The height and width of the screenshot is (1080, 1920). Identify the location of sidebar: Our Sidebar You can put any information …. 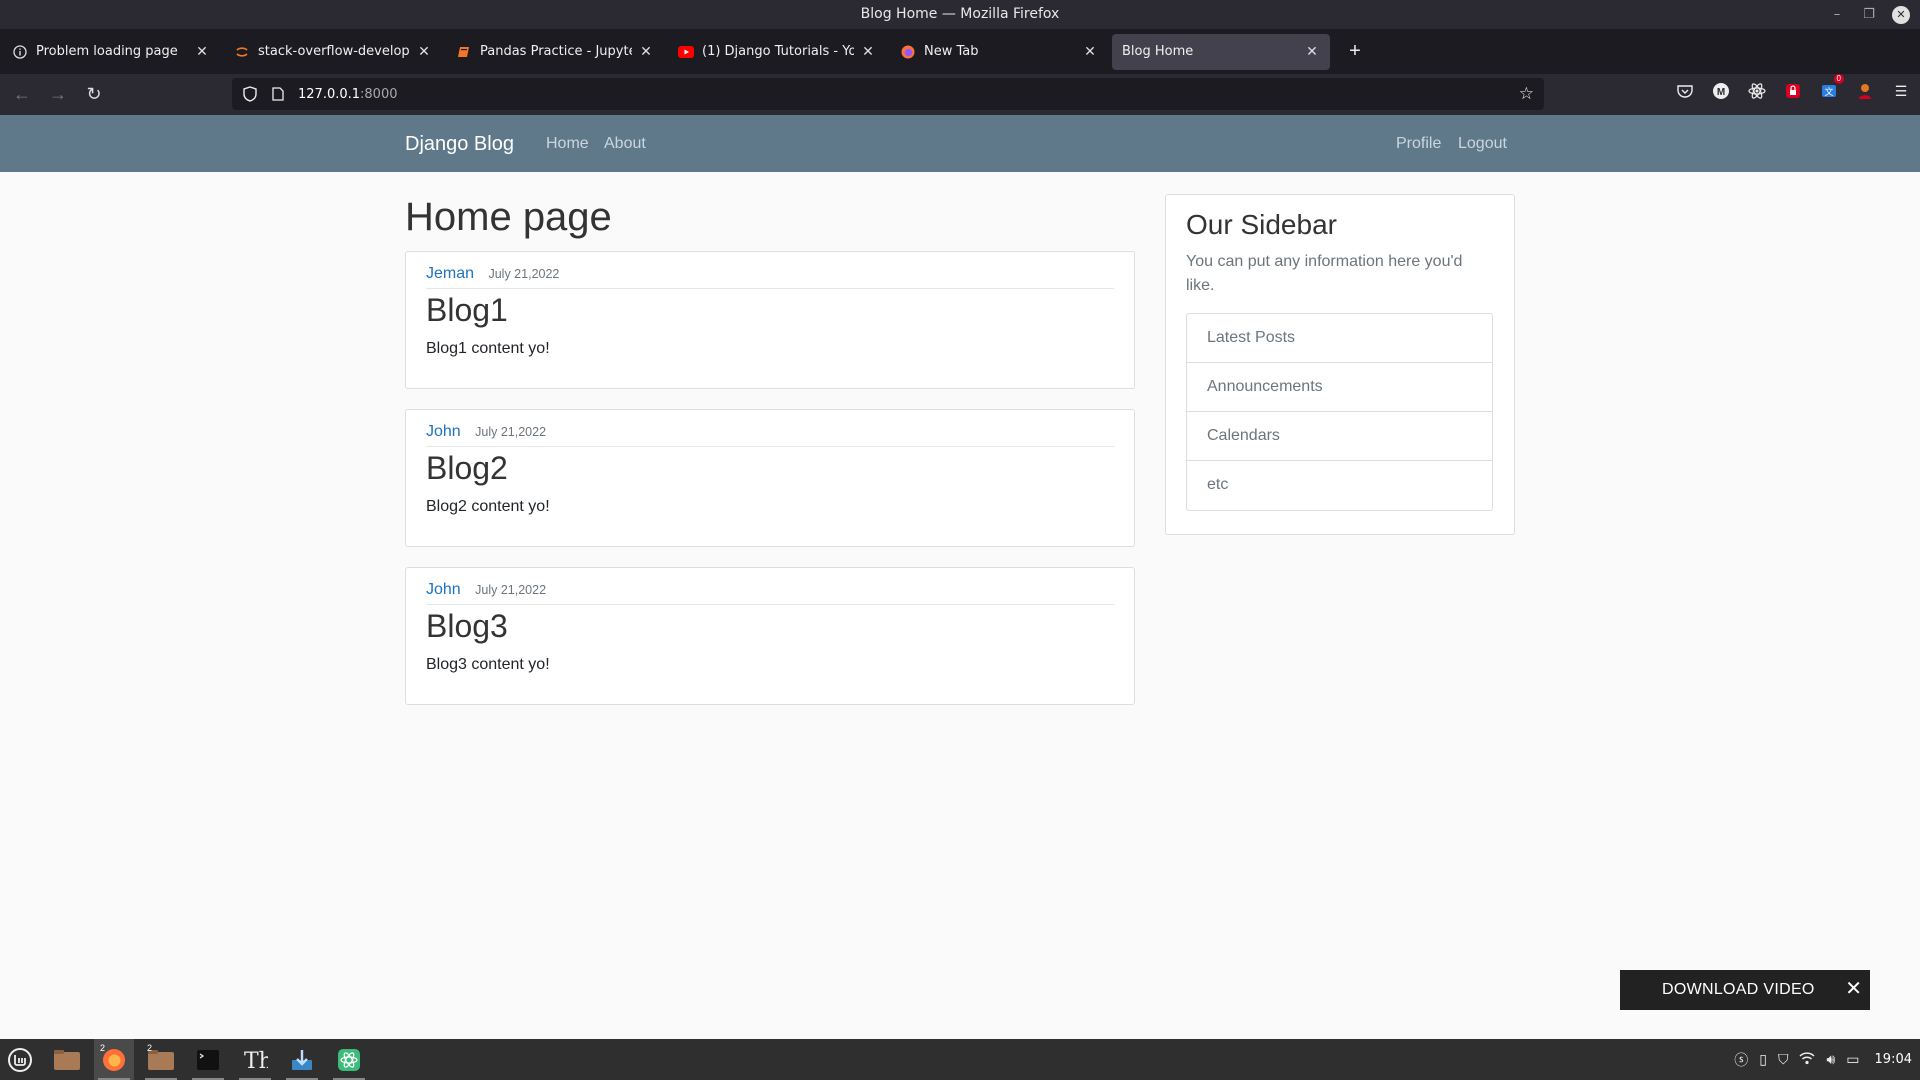
(1340, 364).